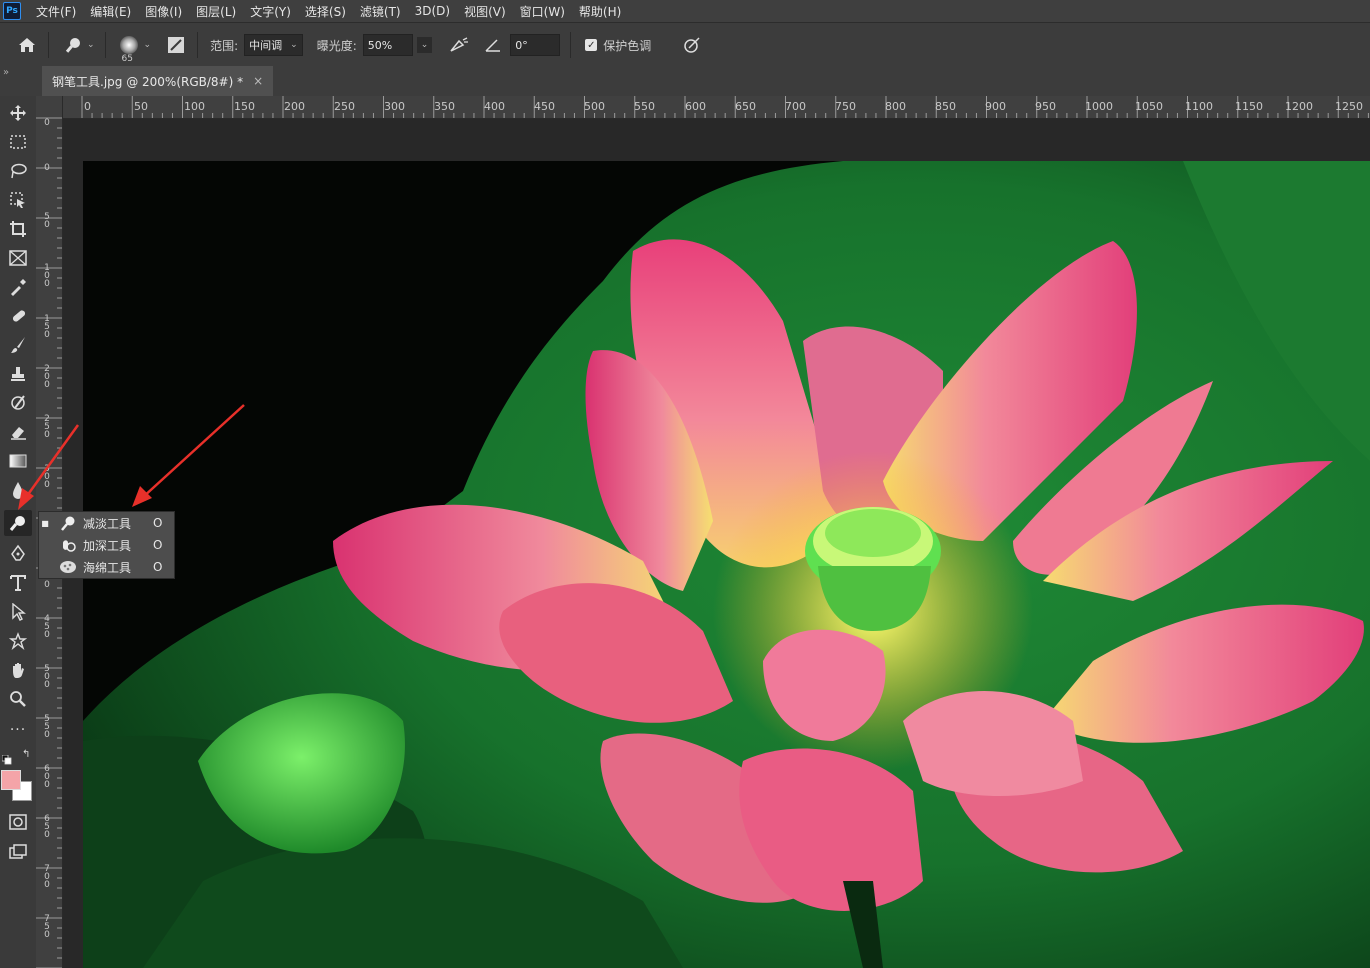 The height and width of the screenshot is (968, 1370). What do you see at coordinates (485, 11) in the screenshot?
I see `menu-view: 视图(V)` at bounding box center [485, 11].